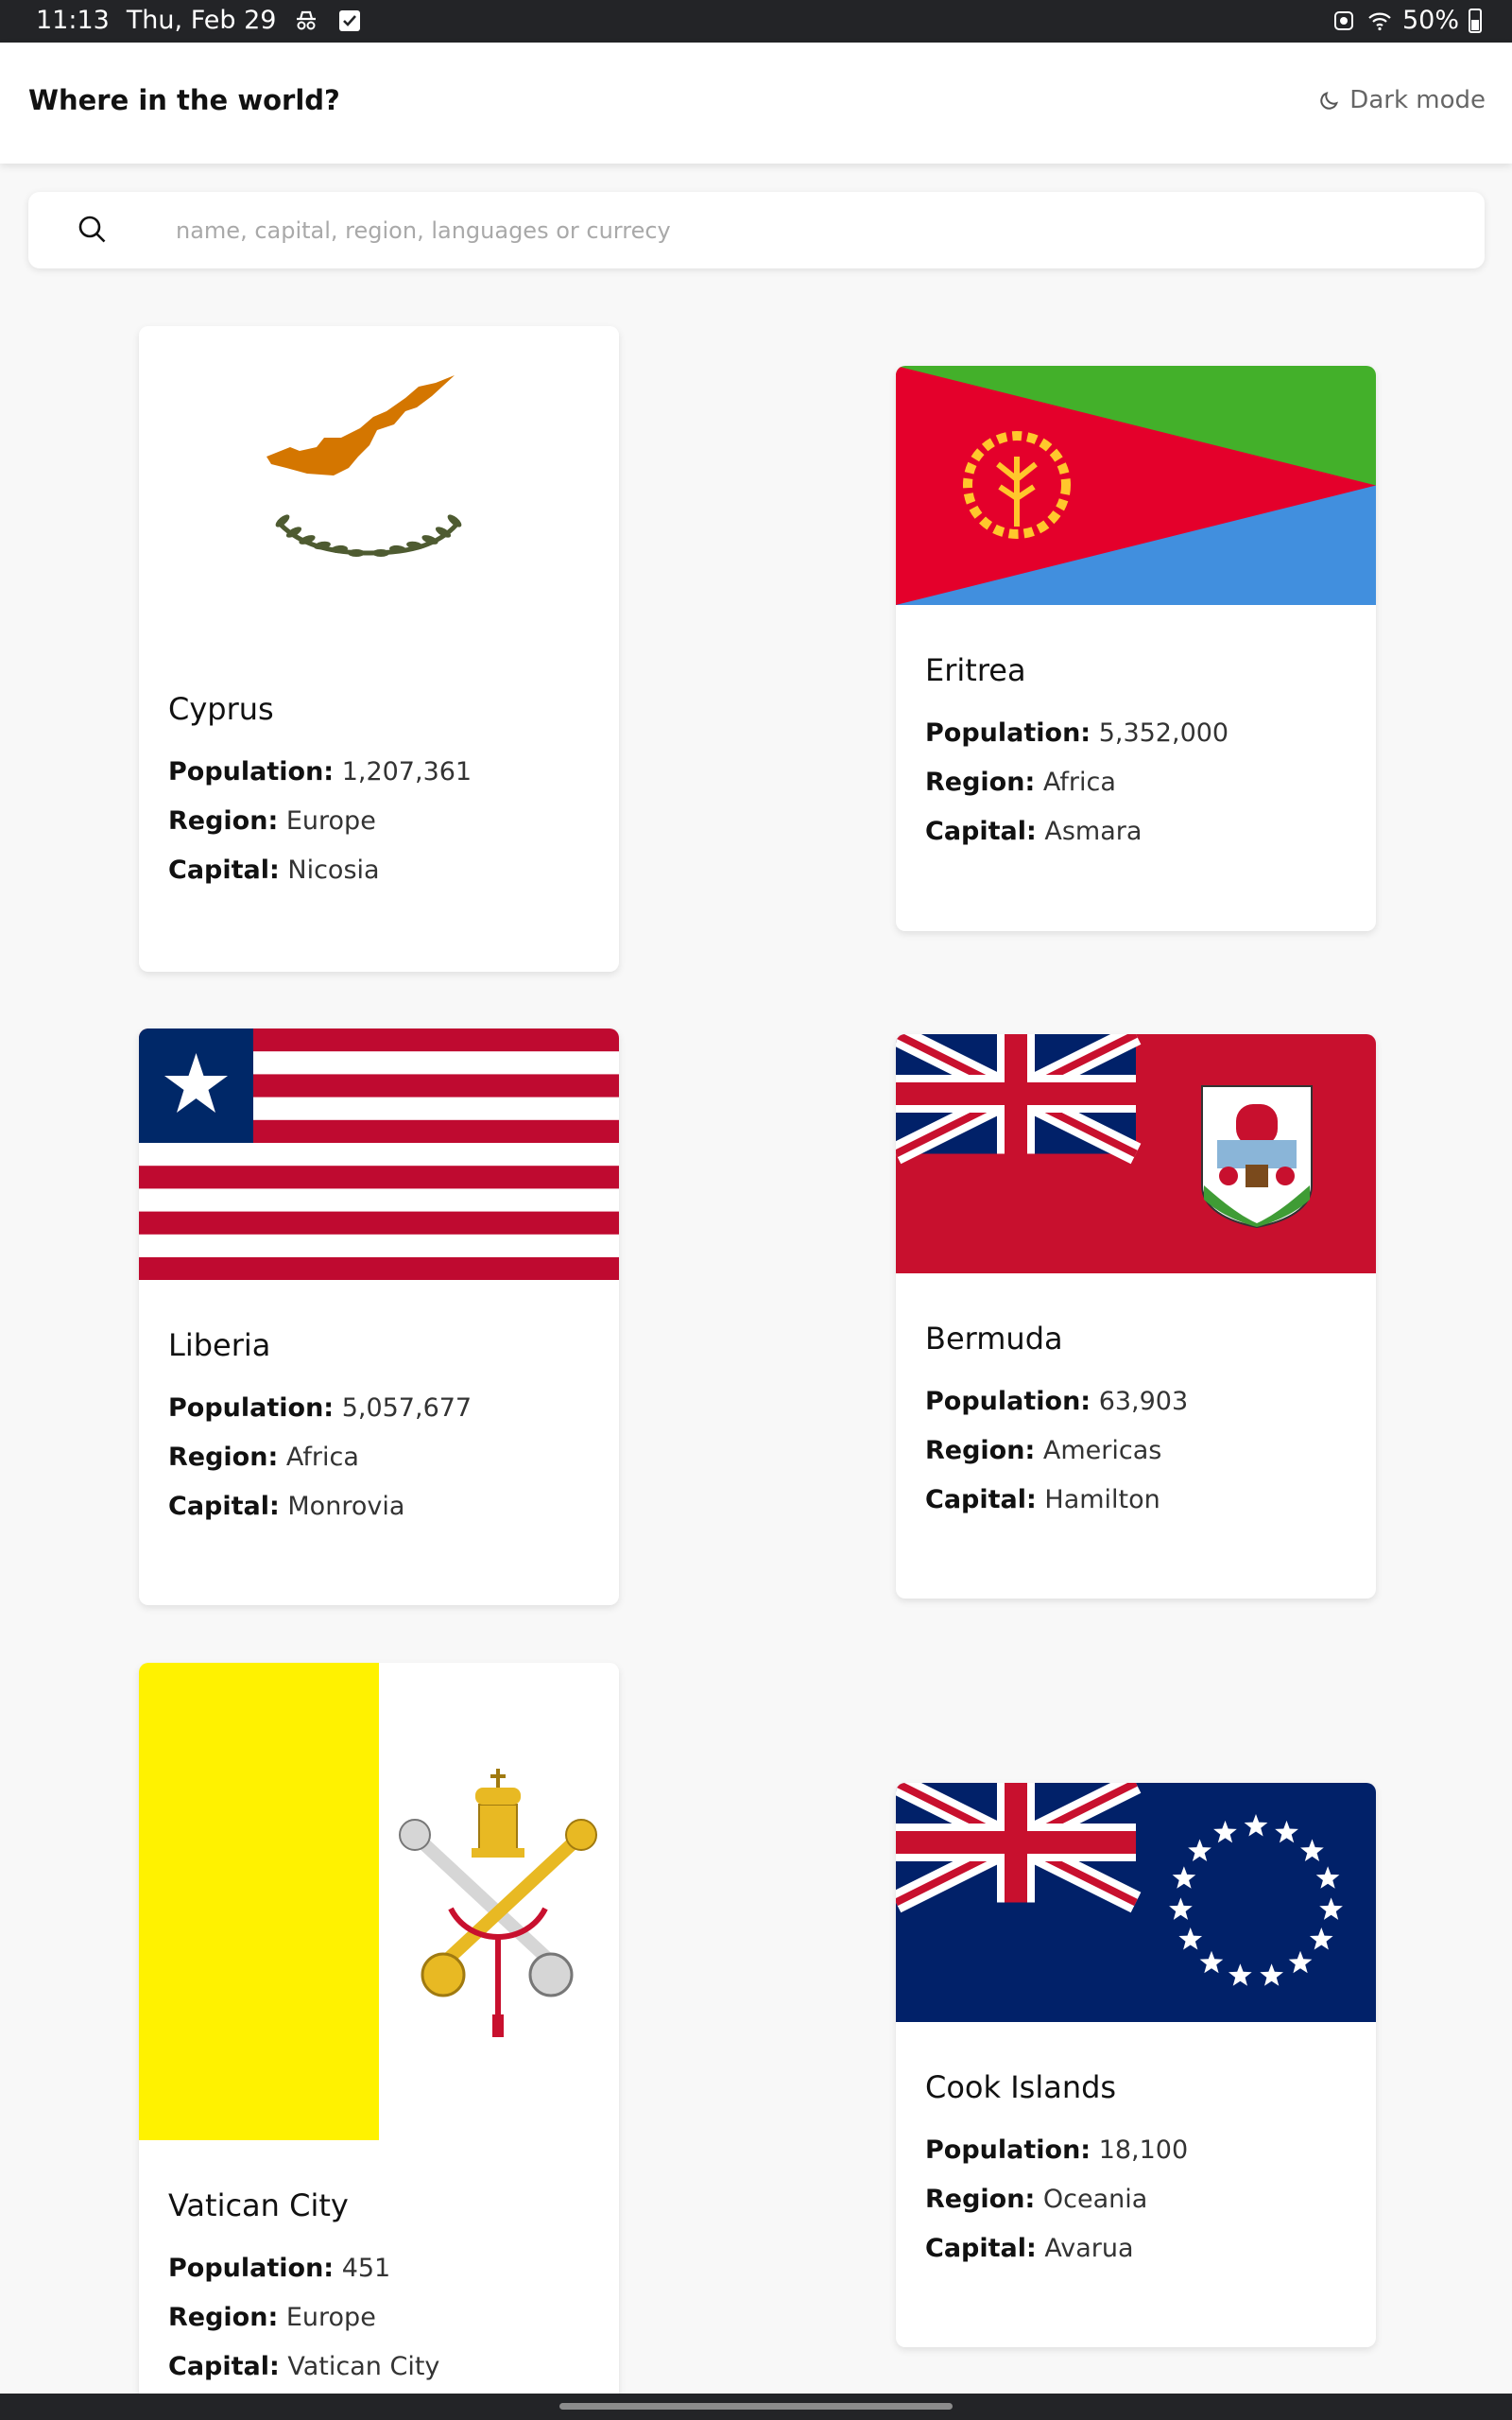 The image size is (1512, 2420). I want to click on capital-row: Capital: Vatican City, so click(304, 2366).